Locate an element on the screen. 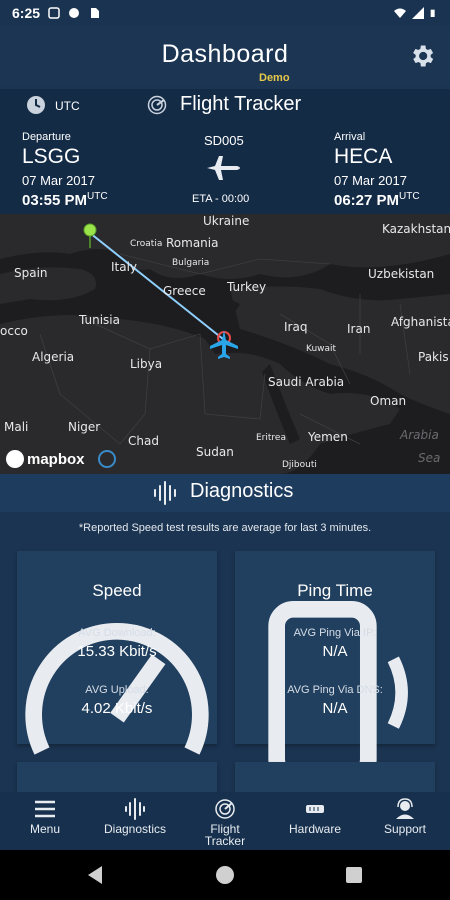  map-label: Algeria is located at coordinates (53, 357).